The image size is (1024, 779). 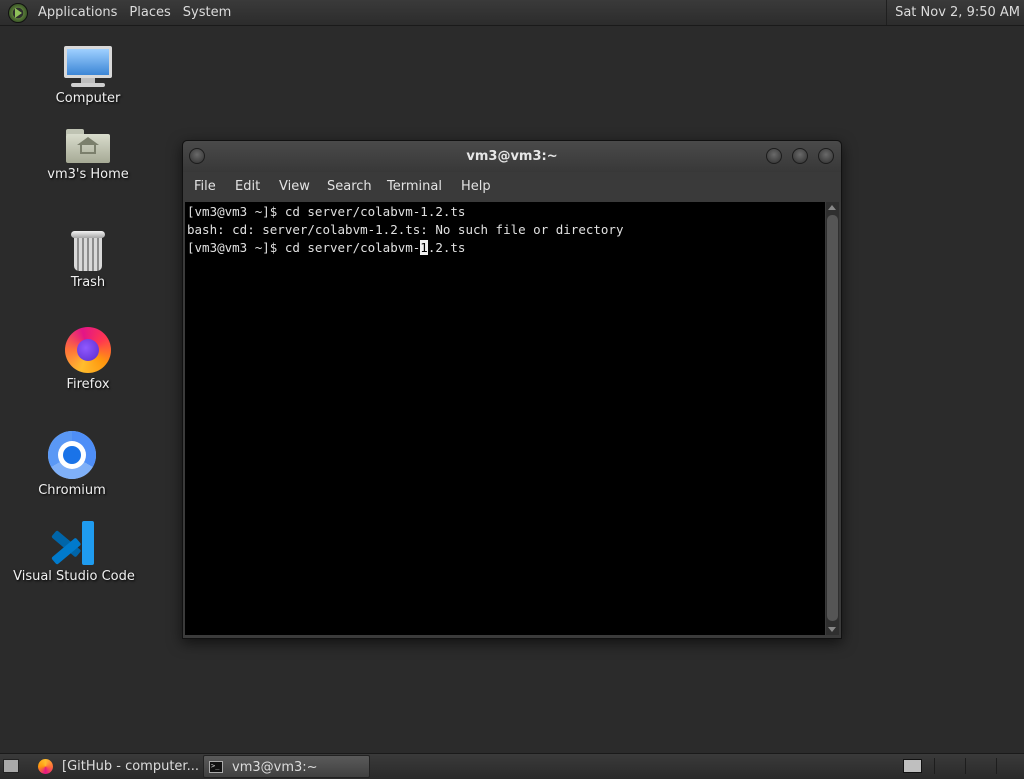 What do you see at coordinates (72, 490) in the screenshot?
I see `desktop-icon-label: Chromium` at bounding box center [72, 490].